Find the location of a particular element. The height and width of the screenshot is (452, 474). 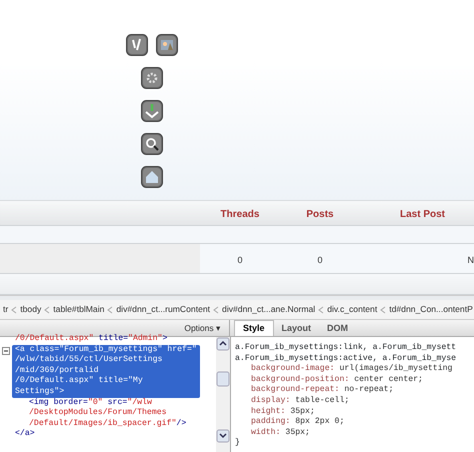

column-header: Posts is located at coordinates (320, 214).